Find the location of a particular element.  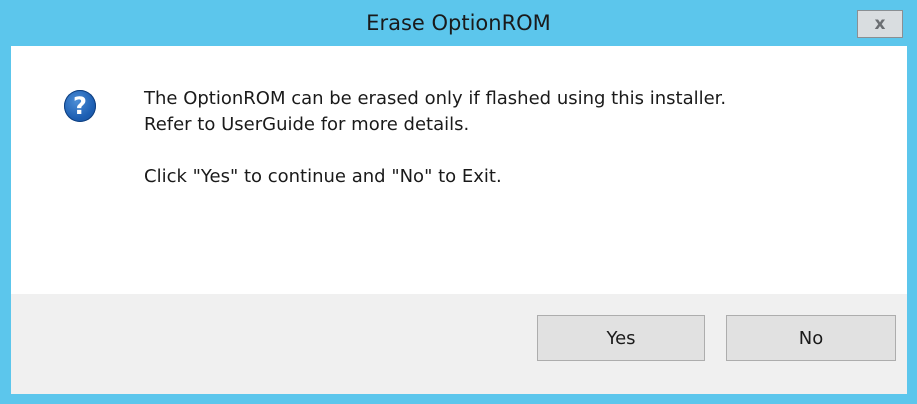

message-spacer is located at coordinates (504, 151).